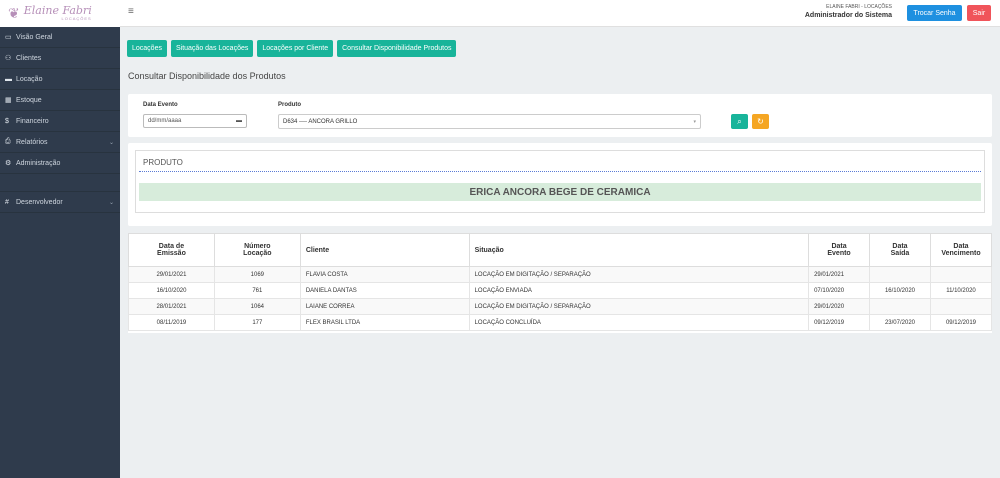 The width and height of the screenshot is (1000, 478). Describe the element at coordinates (934, 13) in the screenshot. I see `change-password-button: Trocar Senha` at that location.